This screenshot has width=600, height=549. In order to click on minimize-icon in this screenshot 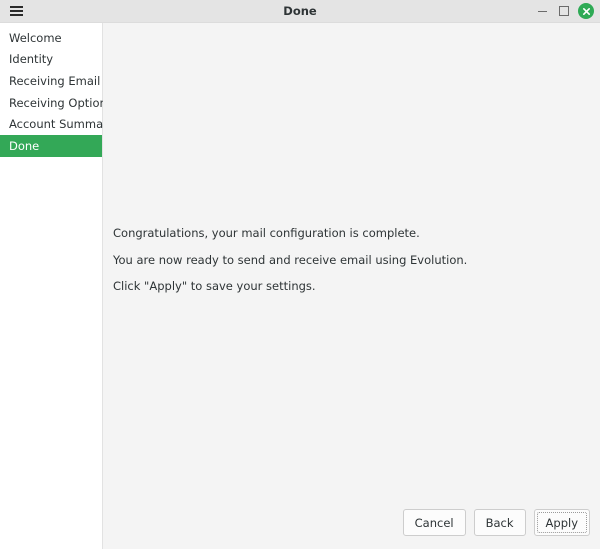, I will do `click(542, 11)`.